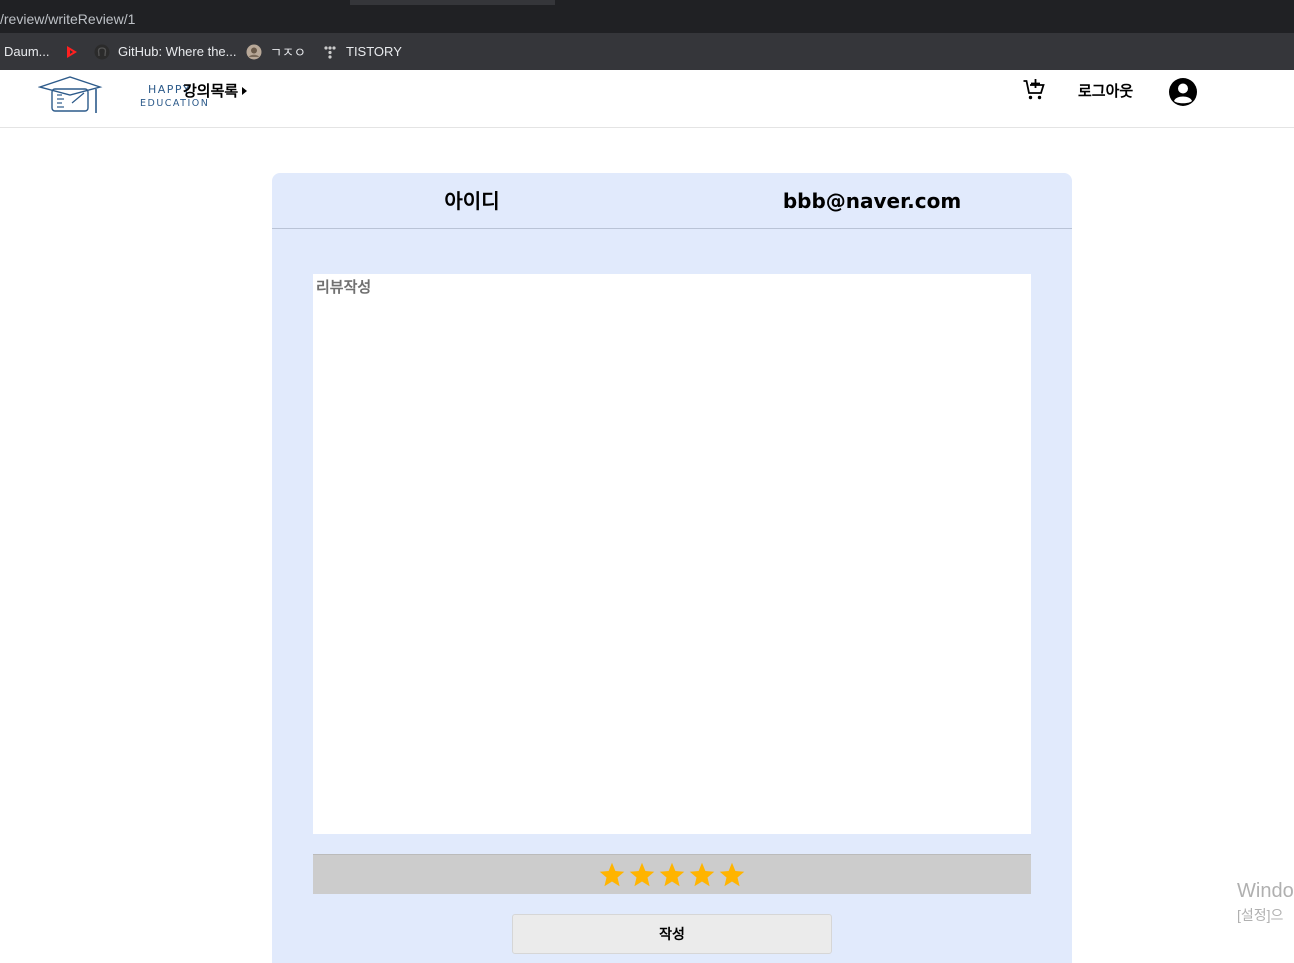  Describe the element at coordinates (374, 51) in the screenshot. I see `bookmark-label: TISTORY` at that location.